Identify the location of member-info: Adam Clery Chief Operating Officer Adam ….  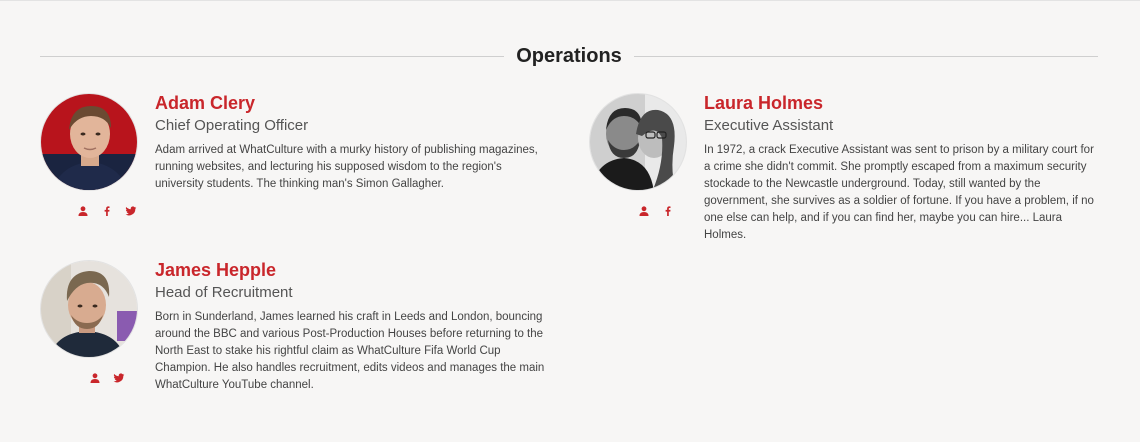
(352, 142).